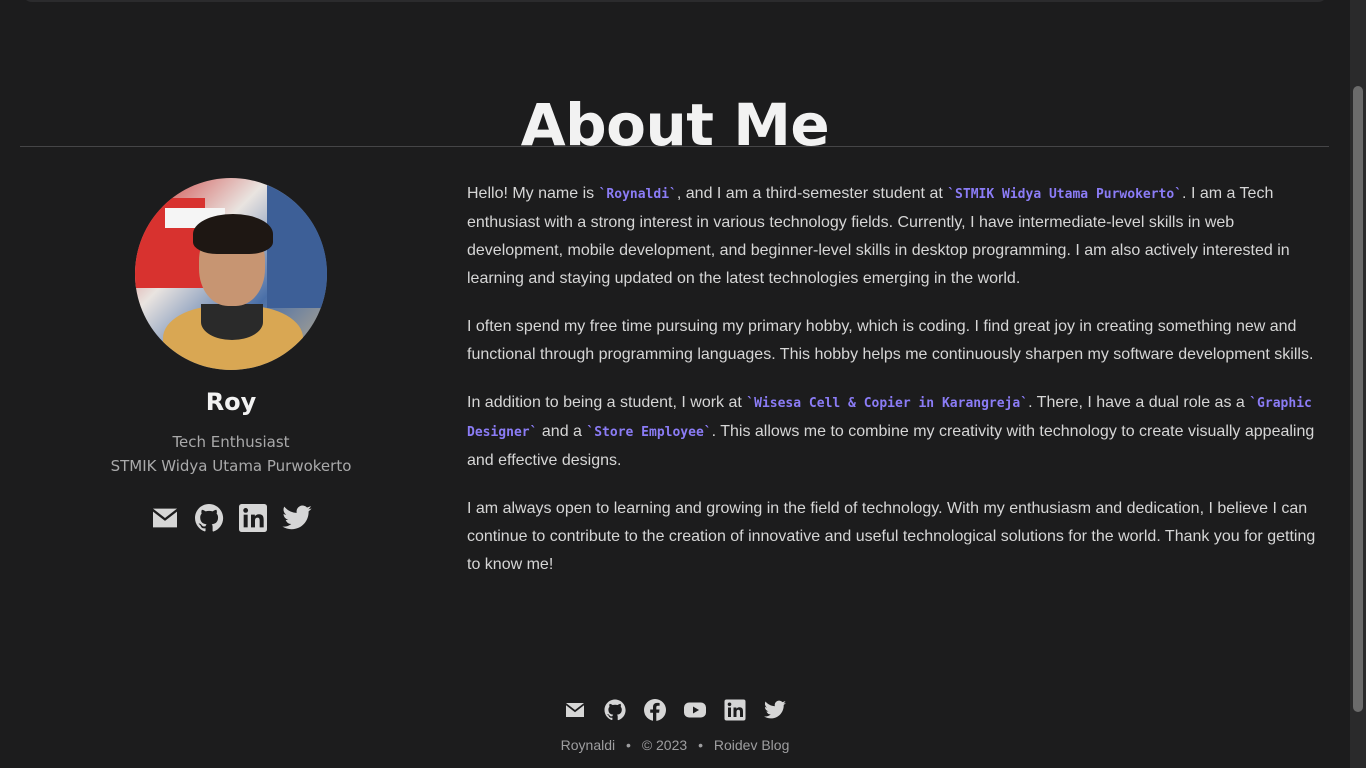  Describe the element at coordinates (231, 402) in the screenshot. I see `profile-name: Roy` at that location.